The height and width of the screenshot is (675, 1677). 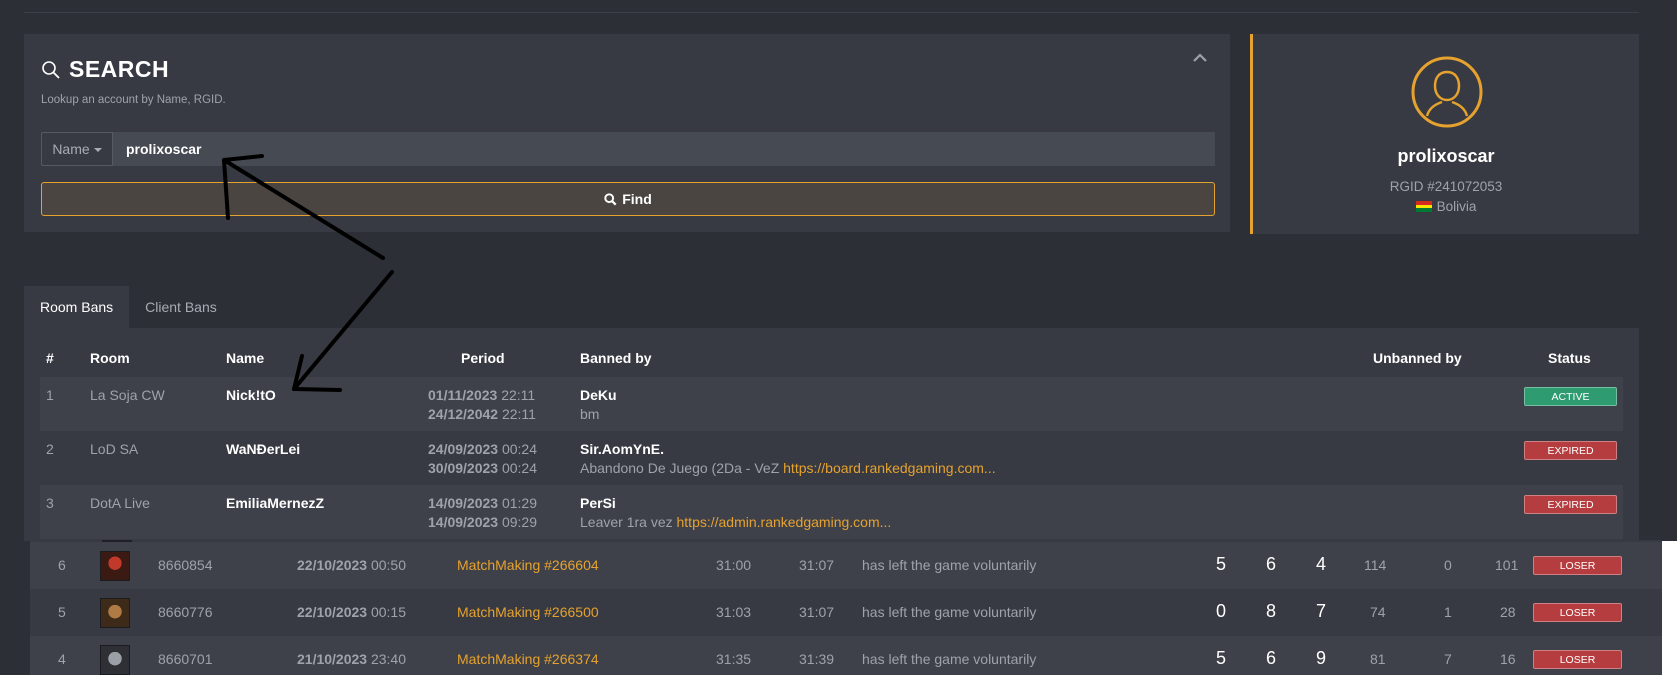 I want to click on row-room: La Soja CW, so click(x=127, y=395).